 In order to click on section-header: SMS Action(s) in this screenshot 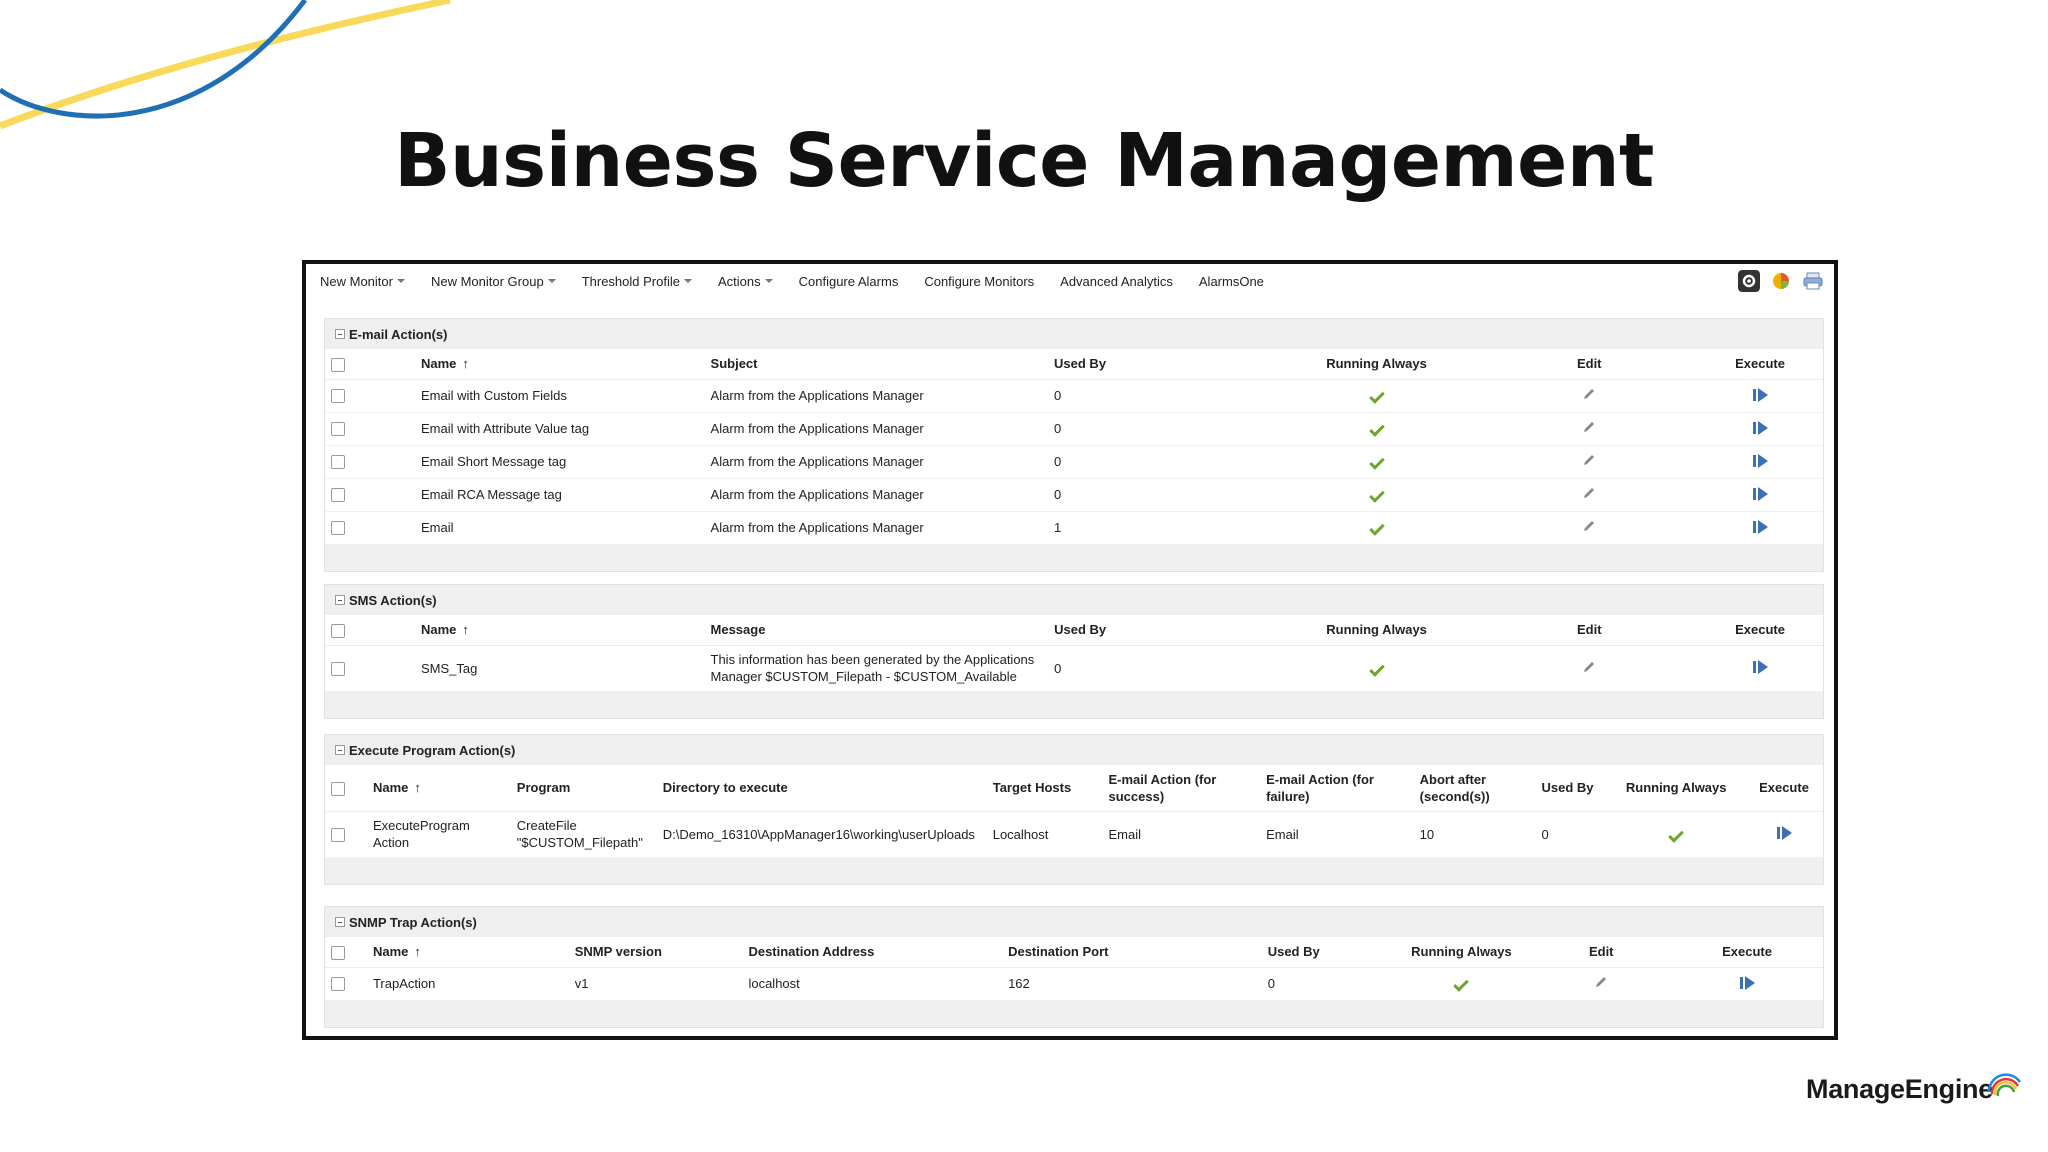, I will do `click(1074, 600)`.